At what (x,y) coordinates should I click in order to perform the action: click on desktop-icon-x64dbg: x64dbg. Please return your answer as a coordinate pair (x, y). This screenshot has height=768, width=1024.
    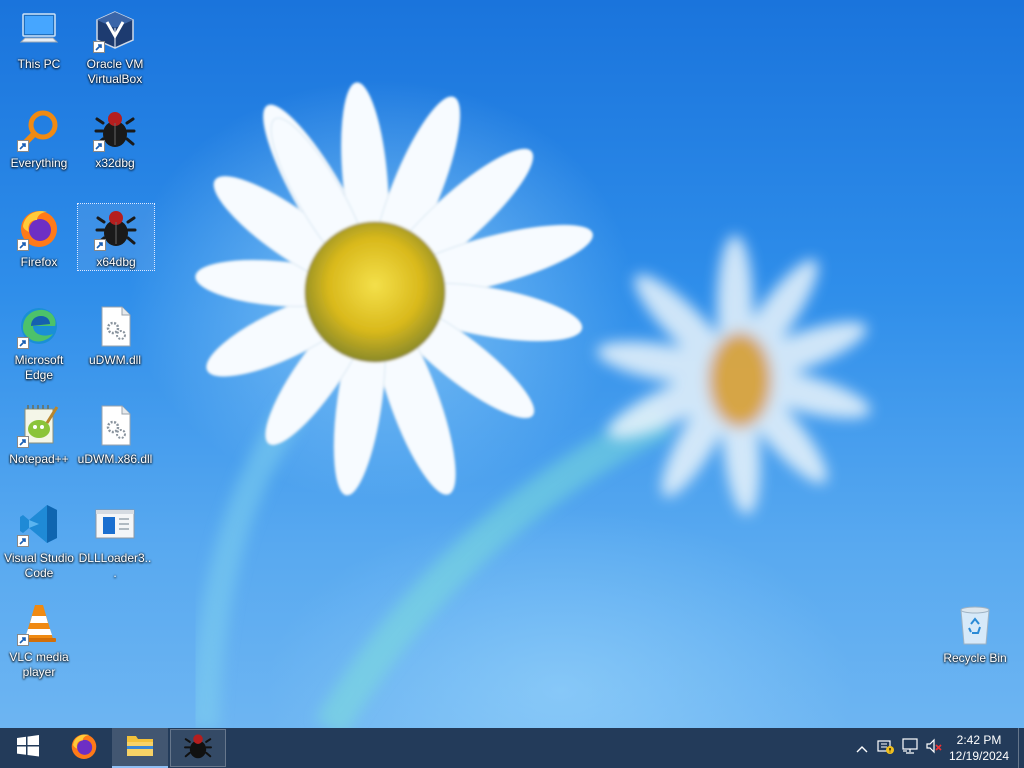
    Looking at the image, I should click on (116, 237).